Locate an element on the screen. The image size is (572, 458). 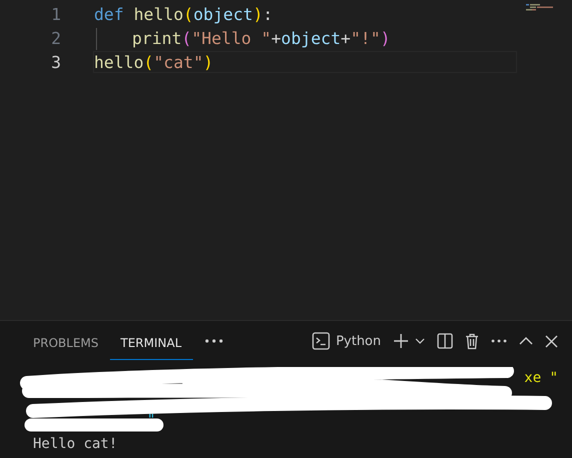
chevron-down-icon is located at coordinates (420, 341).